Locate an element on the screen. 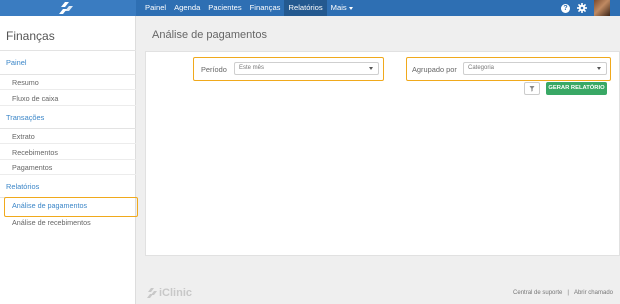 The image size is (620, 304). nav-financas: Finanças is located at coordinates (265, 8).